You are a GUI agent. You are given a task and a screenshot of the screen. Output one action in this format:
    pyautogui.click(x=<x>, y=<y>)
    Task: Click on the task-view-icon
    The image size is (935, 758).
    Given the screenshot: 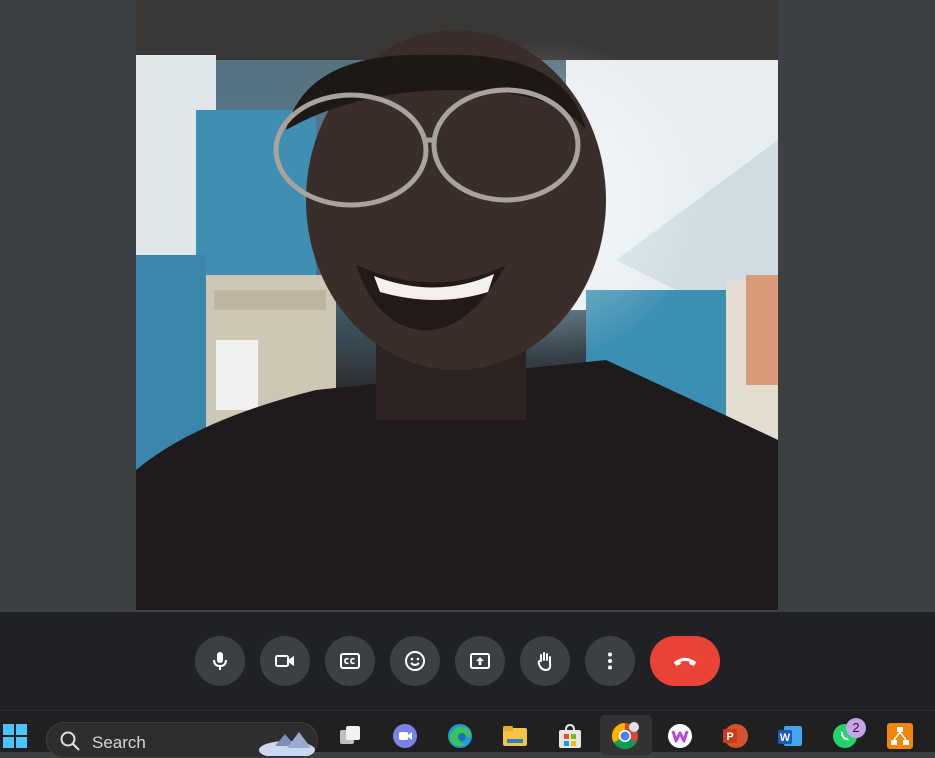 What is the action you would take?
    pyautogui.click(x=350, y=735)
    